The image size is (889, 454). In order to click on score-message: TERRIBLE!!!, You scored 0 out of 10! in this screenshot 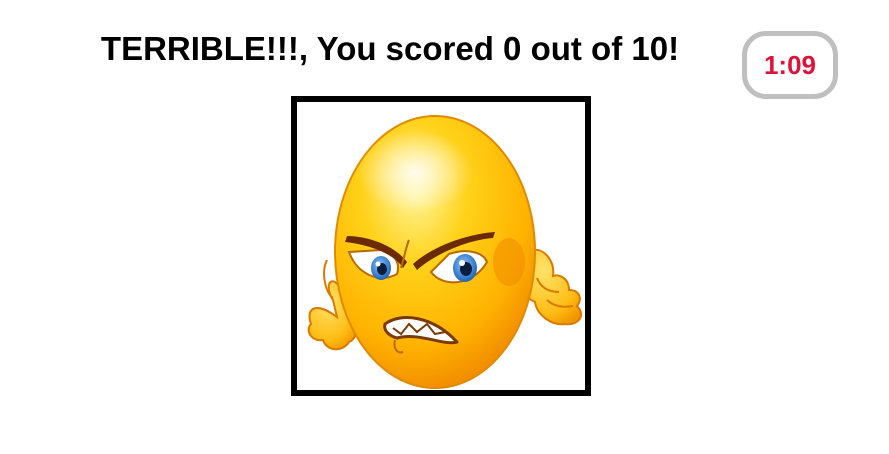, I will do `click(390, 48)`.